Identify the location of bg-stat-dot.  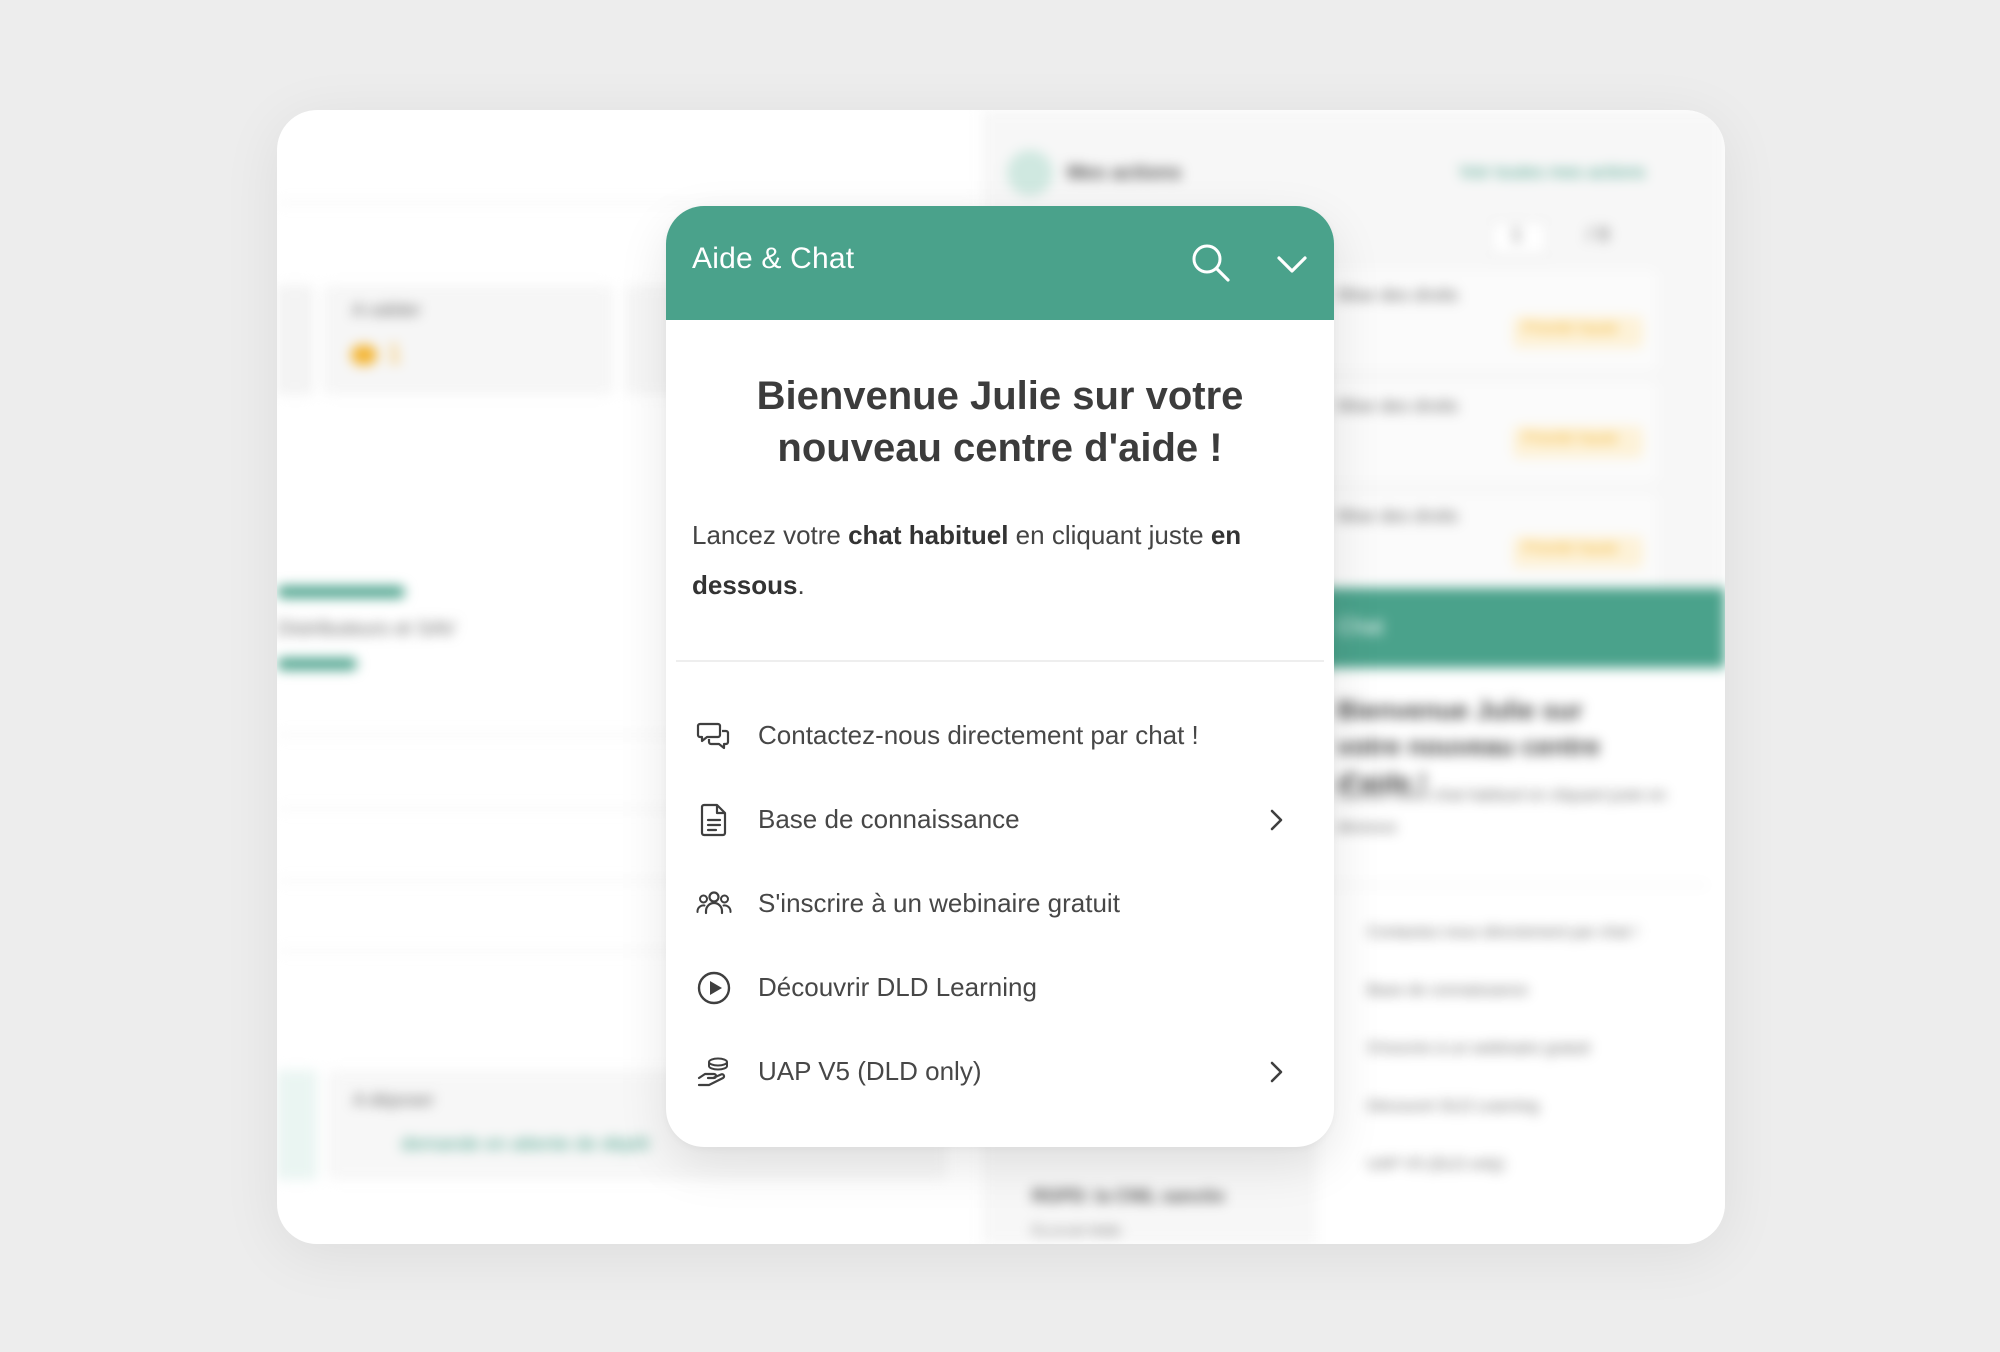
(364, 355).